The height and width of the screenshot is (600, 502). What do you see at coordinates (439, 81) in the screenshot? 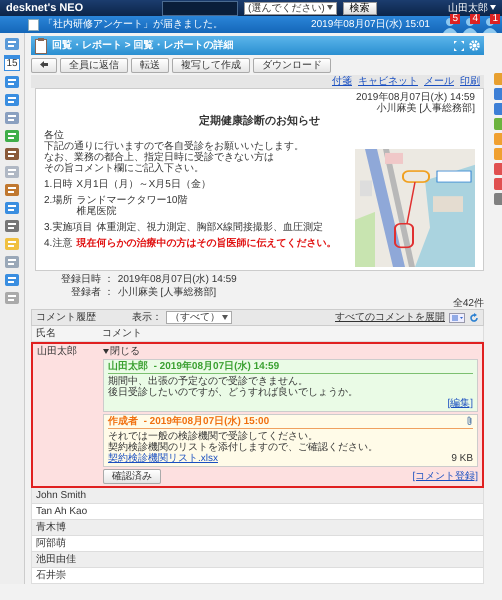
I see `action-link: メール` at bounding box center [439, 81].